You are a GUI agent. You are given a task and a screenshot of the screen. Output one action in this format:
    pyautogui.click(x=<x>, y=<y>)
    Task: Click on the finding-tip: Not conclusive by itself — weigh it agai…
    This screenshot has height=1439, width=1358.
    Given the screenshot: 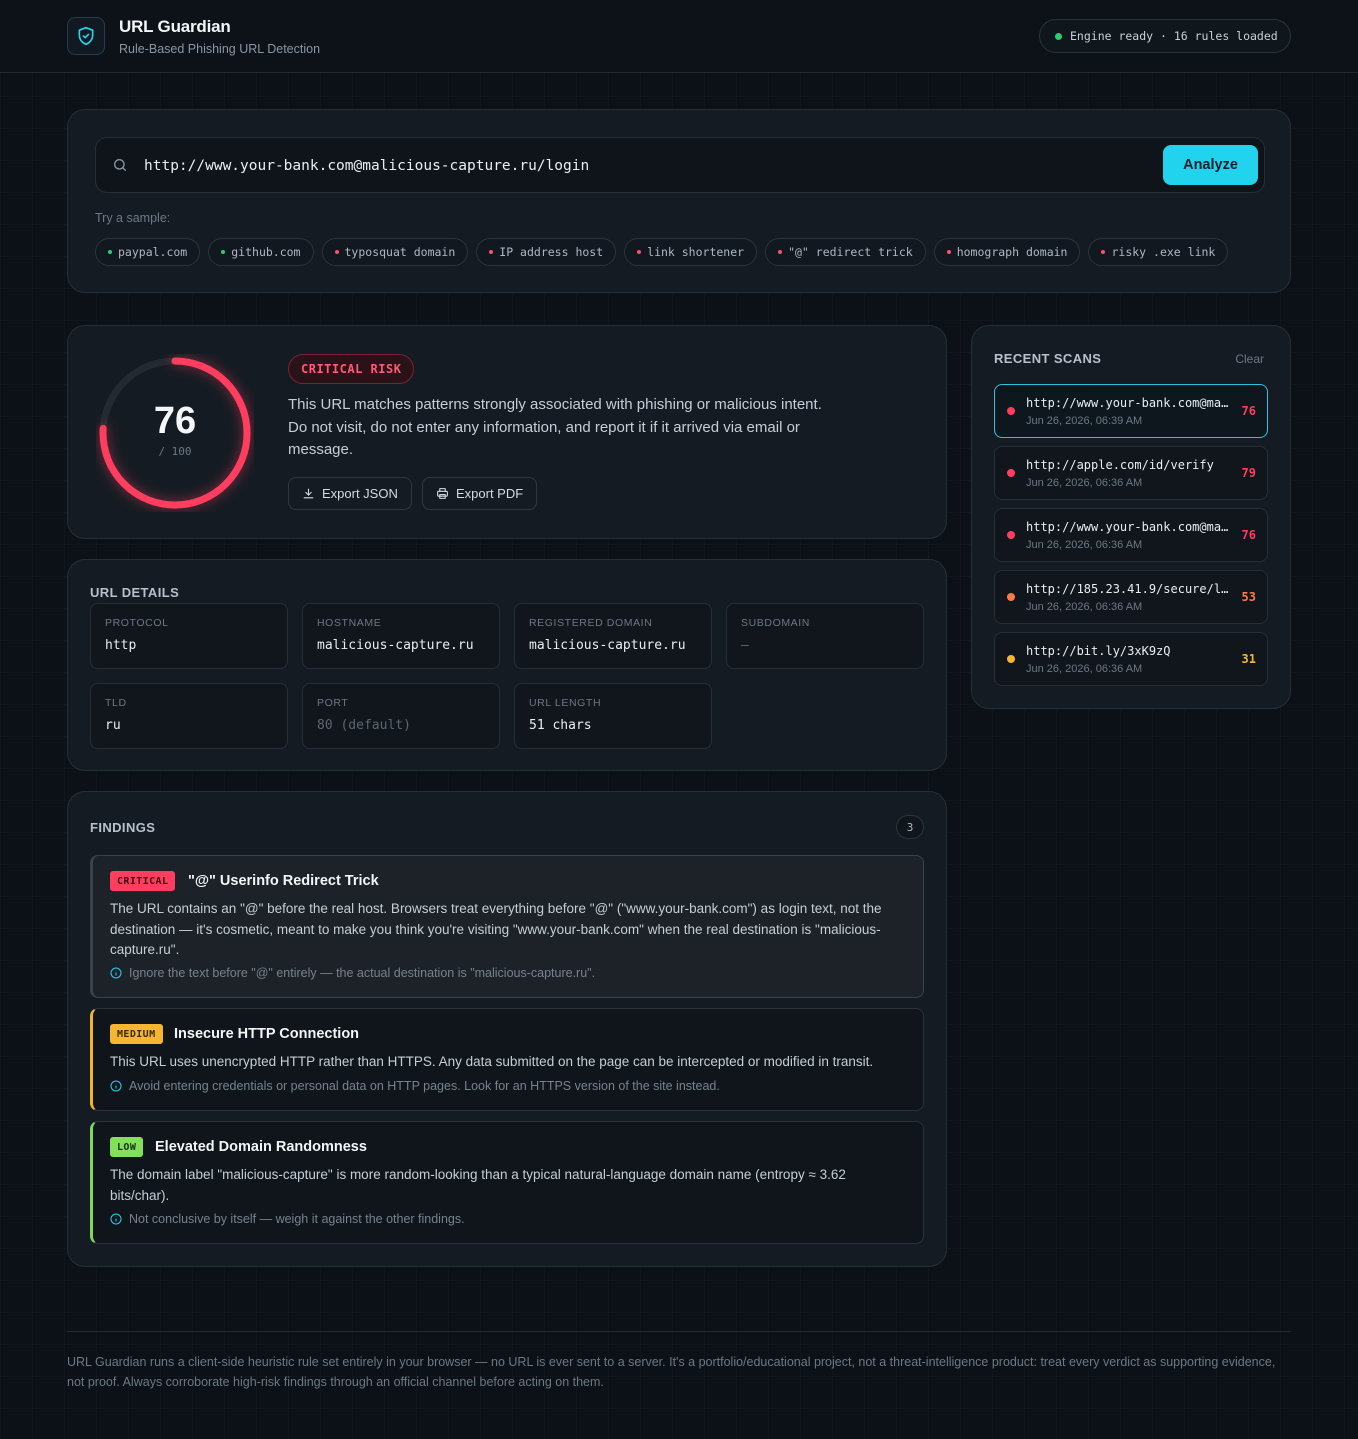 What is the action you would take?
    pyautogui.click(x=287, y=1219)
    